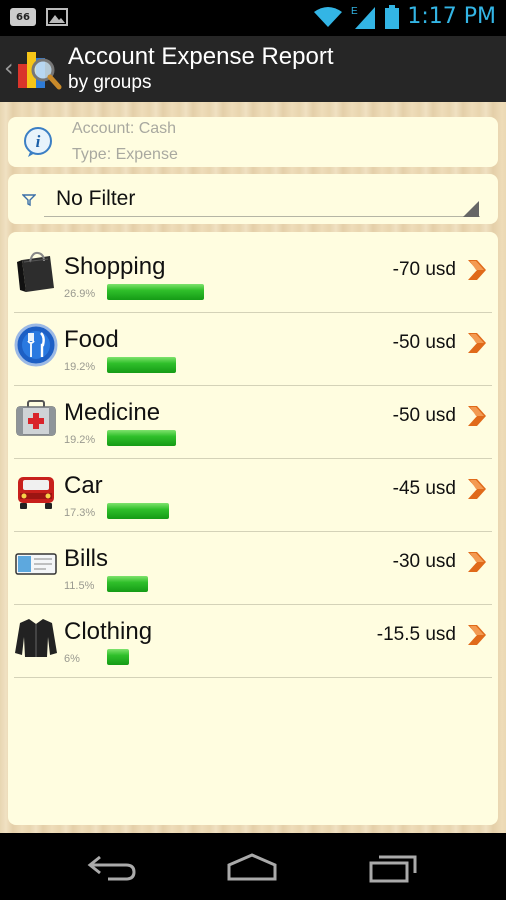 This screenshot has width=506, height=900. What do you see at coordinates (110, 82) in the screenshot?
I see `page-subtitle: by groups` at bounding box center [110, 82].